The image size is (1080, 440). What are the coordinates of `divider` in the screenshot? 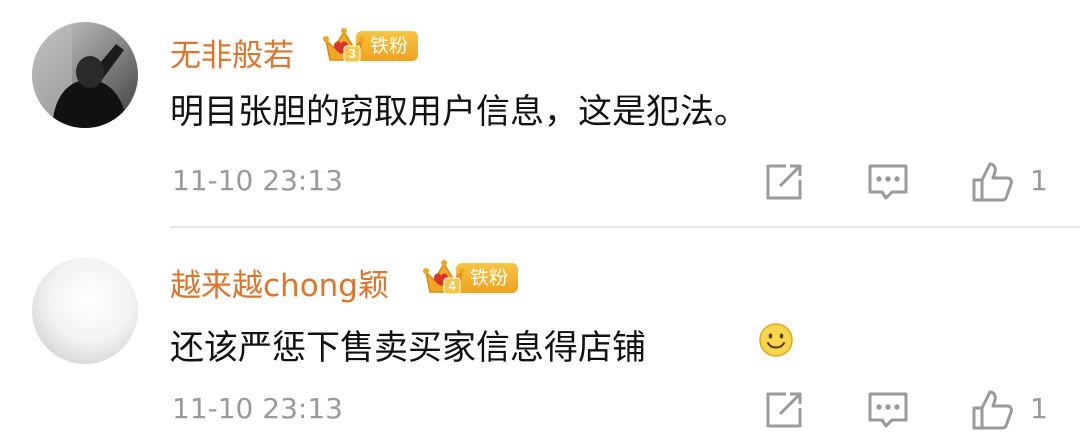 It's located at (625, 227).